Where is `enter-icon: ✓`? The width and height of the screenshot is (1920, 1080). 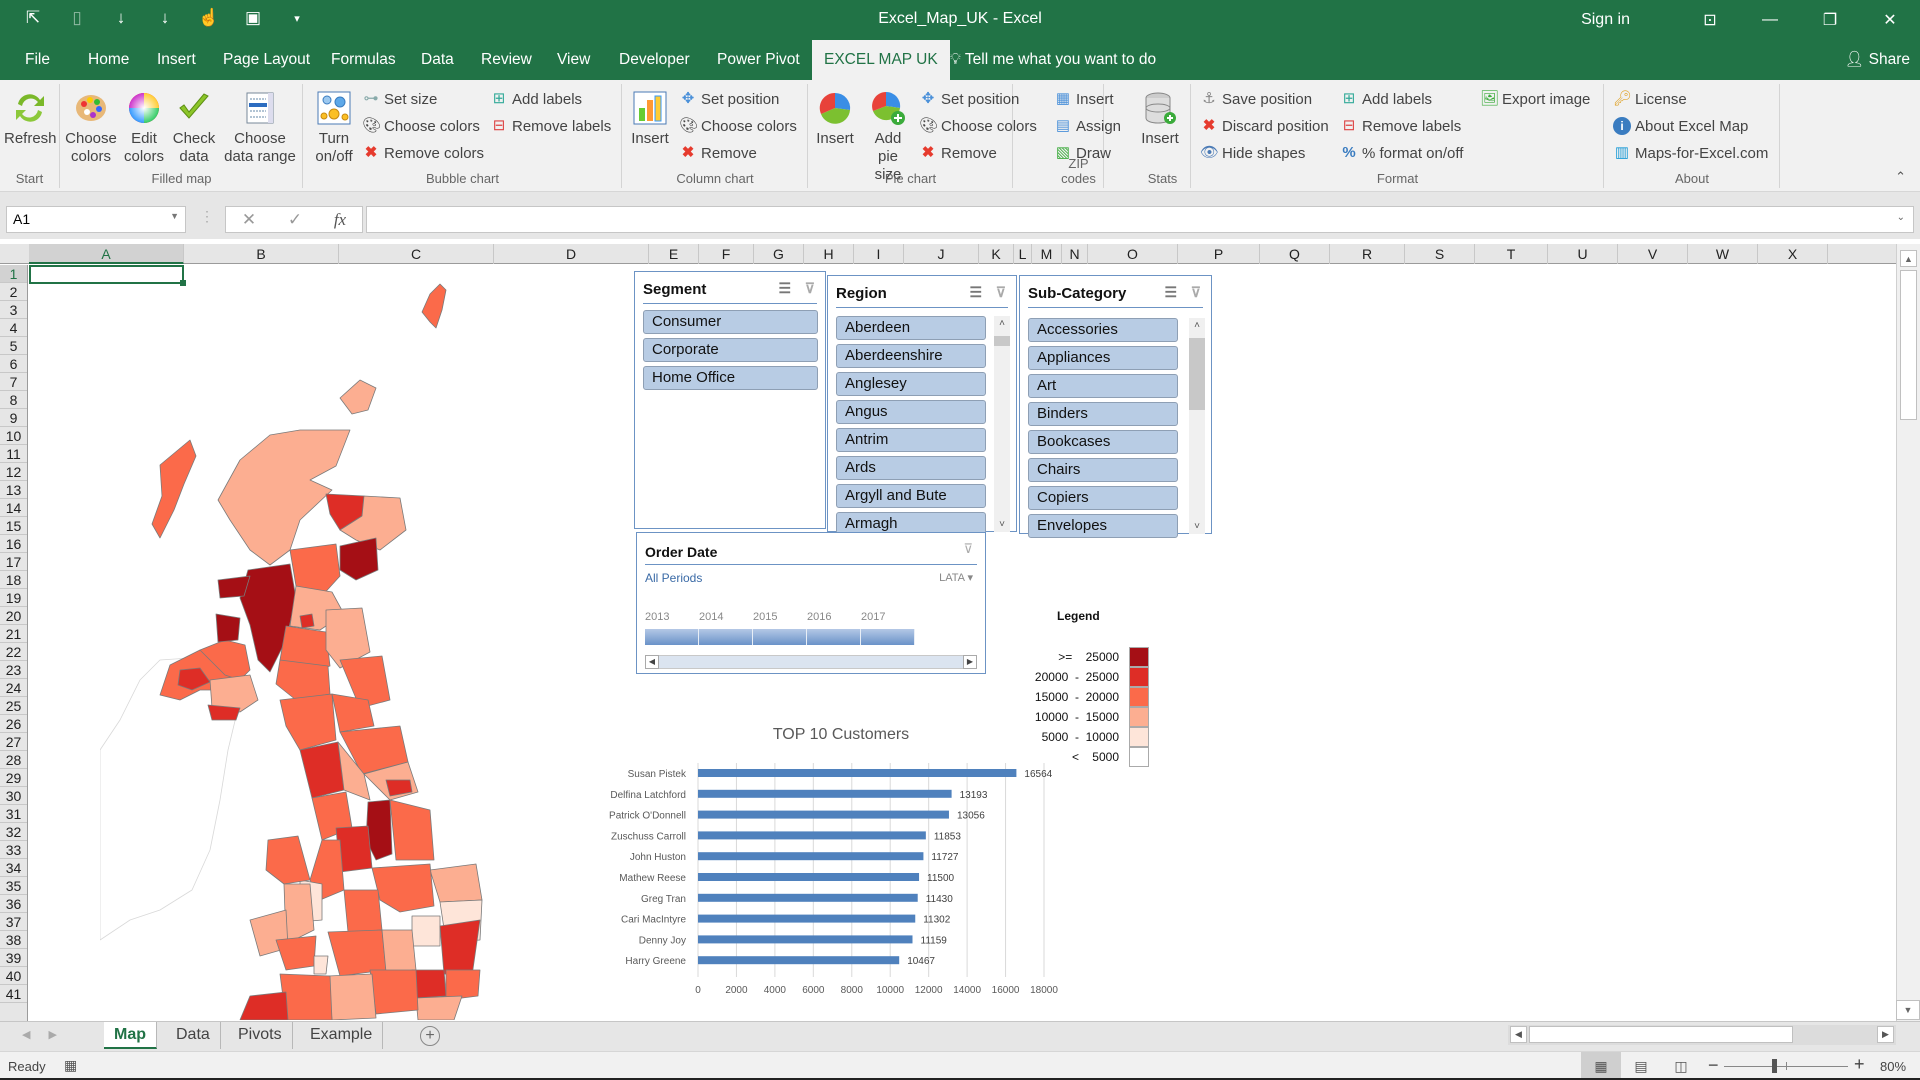 enter-icon: ✓ is located at coordinates (295, 220).